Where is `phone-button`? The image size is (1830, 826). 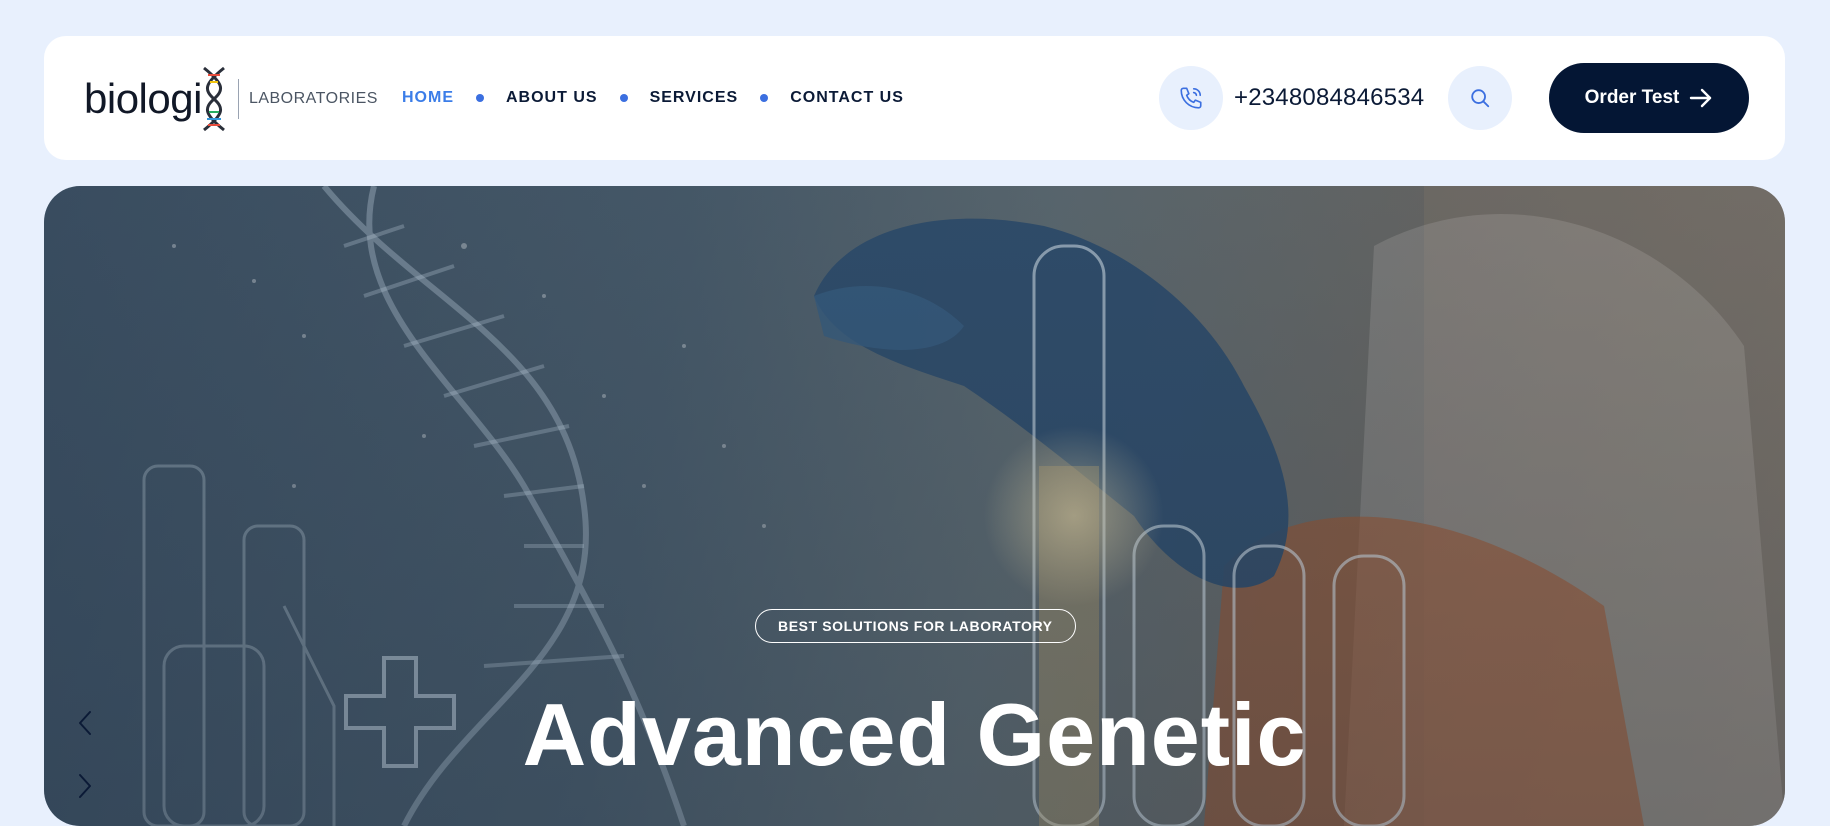 phone-button is located at coordinates (1191, 98).